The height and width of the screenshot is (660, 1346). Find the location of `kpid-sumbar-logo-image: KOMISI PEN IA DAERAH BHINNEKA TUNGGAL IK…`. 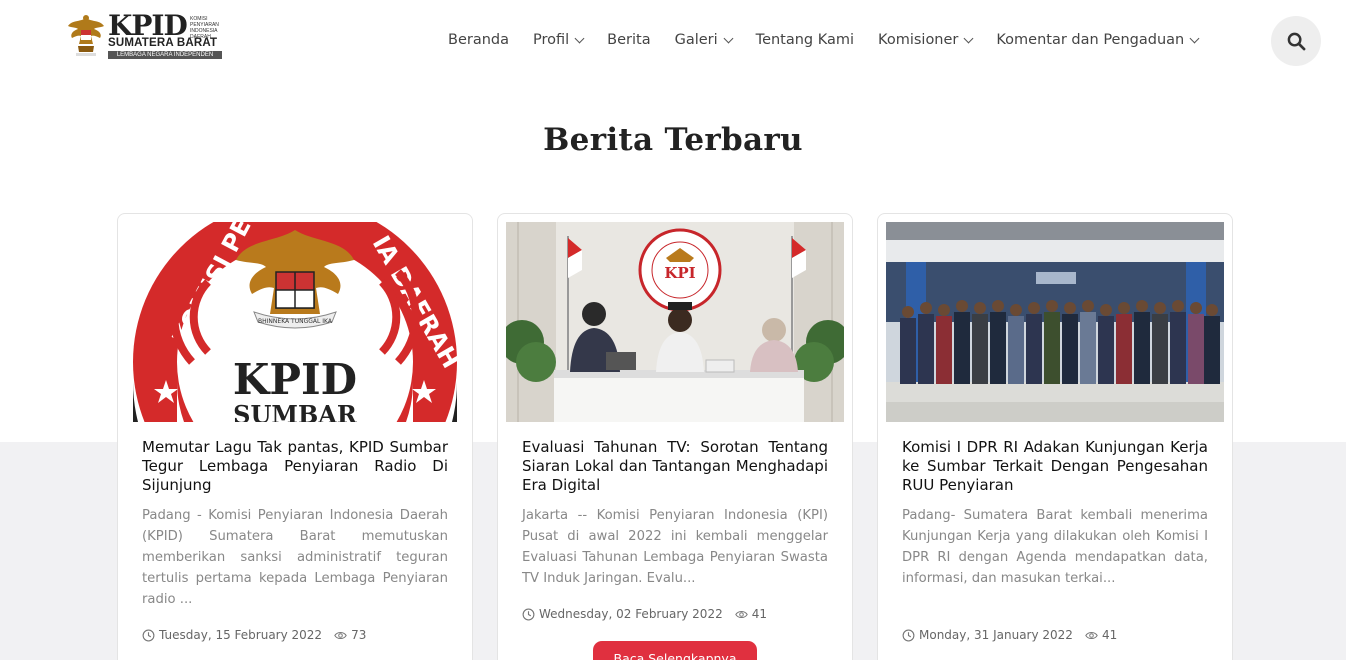

kpid-sumbar-logo-image: KOMISI PEN IA DAERAH BHINNEKA TUNGGAL IK… is located at coordinates (295, 322).